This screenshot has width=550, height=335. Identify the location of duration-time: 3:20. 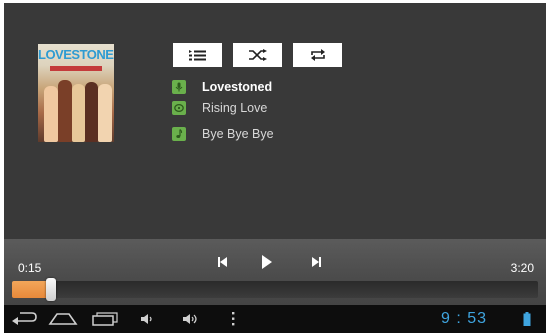
(522, 268).